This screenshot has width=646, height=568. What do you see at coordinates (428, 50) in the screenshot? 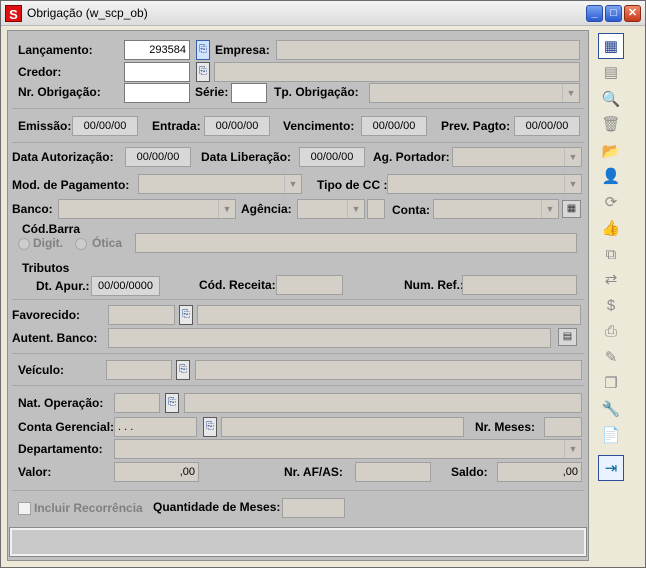
I see `empresa-input` at bounding box center [428, 50].